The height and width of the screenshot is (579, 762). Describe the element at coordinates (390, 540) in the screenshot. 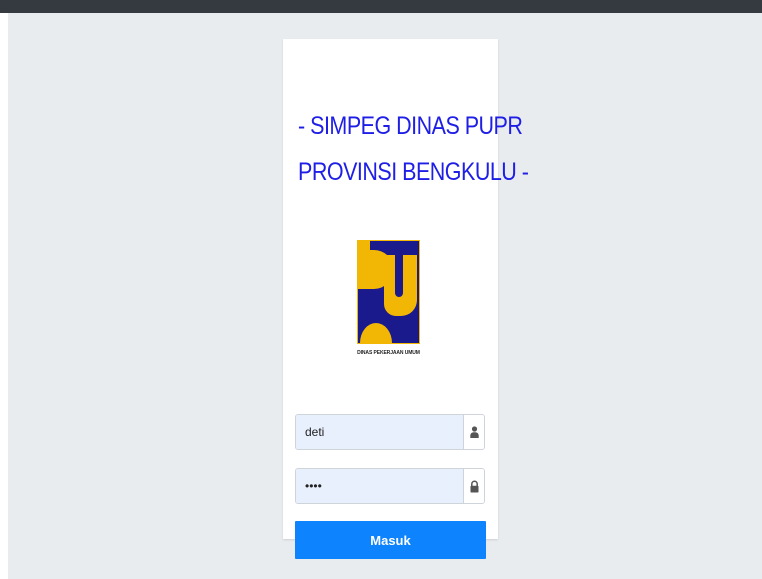

I see `login-button: Masuk` at that location.